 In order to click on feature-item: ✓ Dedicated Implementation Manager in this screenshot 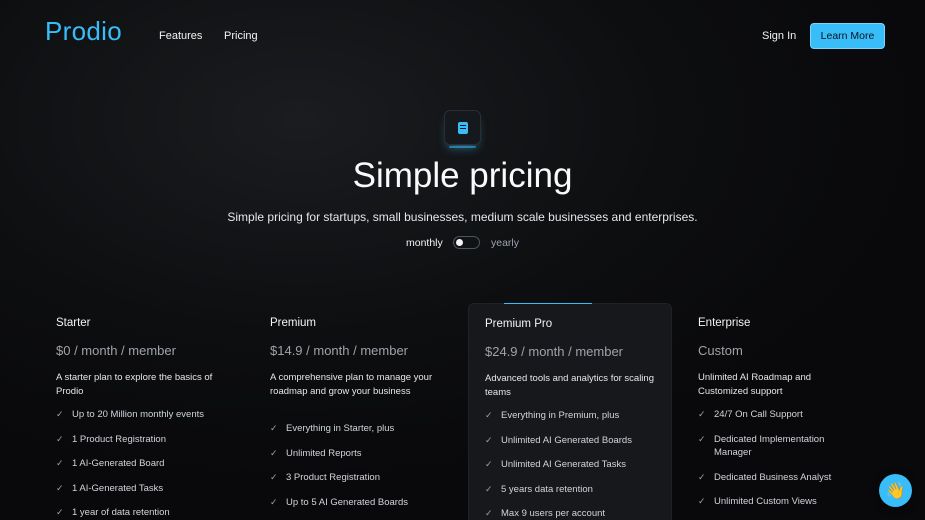, I will do `click(761, 446)`.